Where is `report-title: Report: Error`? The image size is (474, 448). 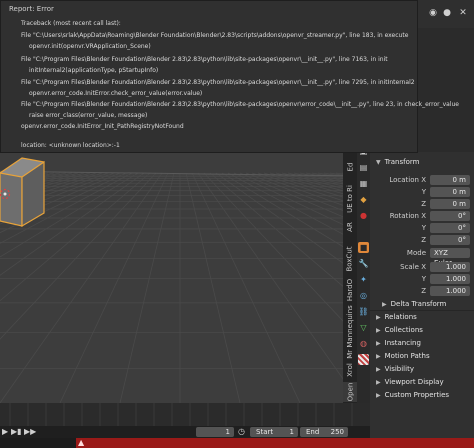
report-title: Report: Error is located at coordinates (31, 9).